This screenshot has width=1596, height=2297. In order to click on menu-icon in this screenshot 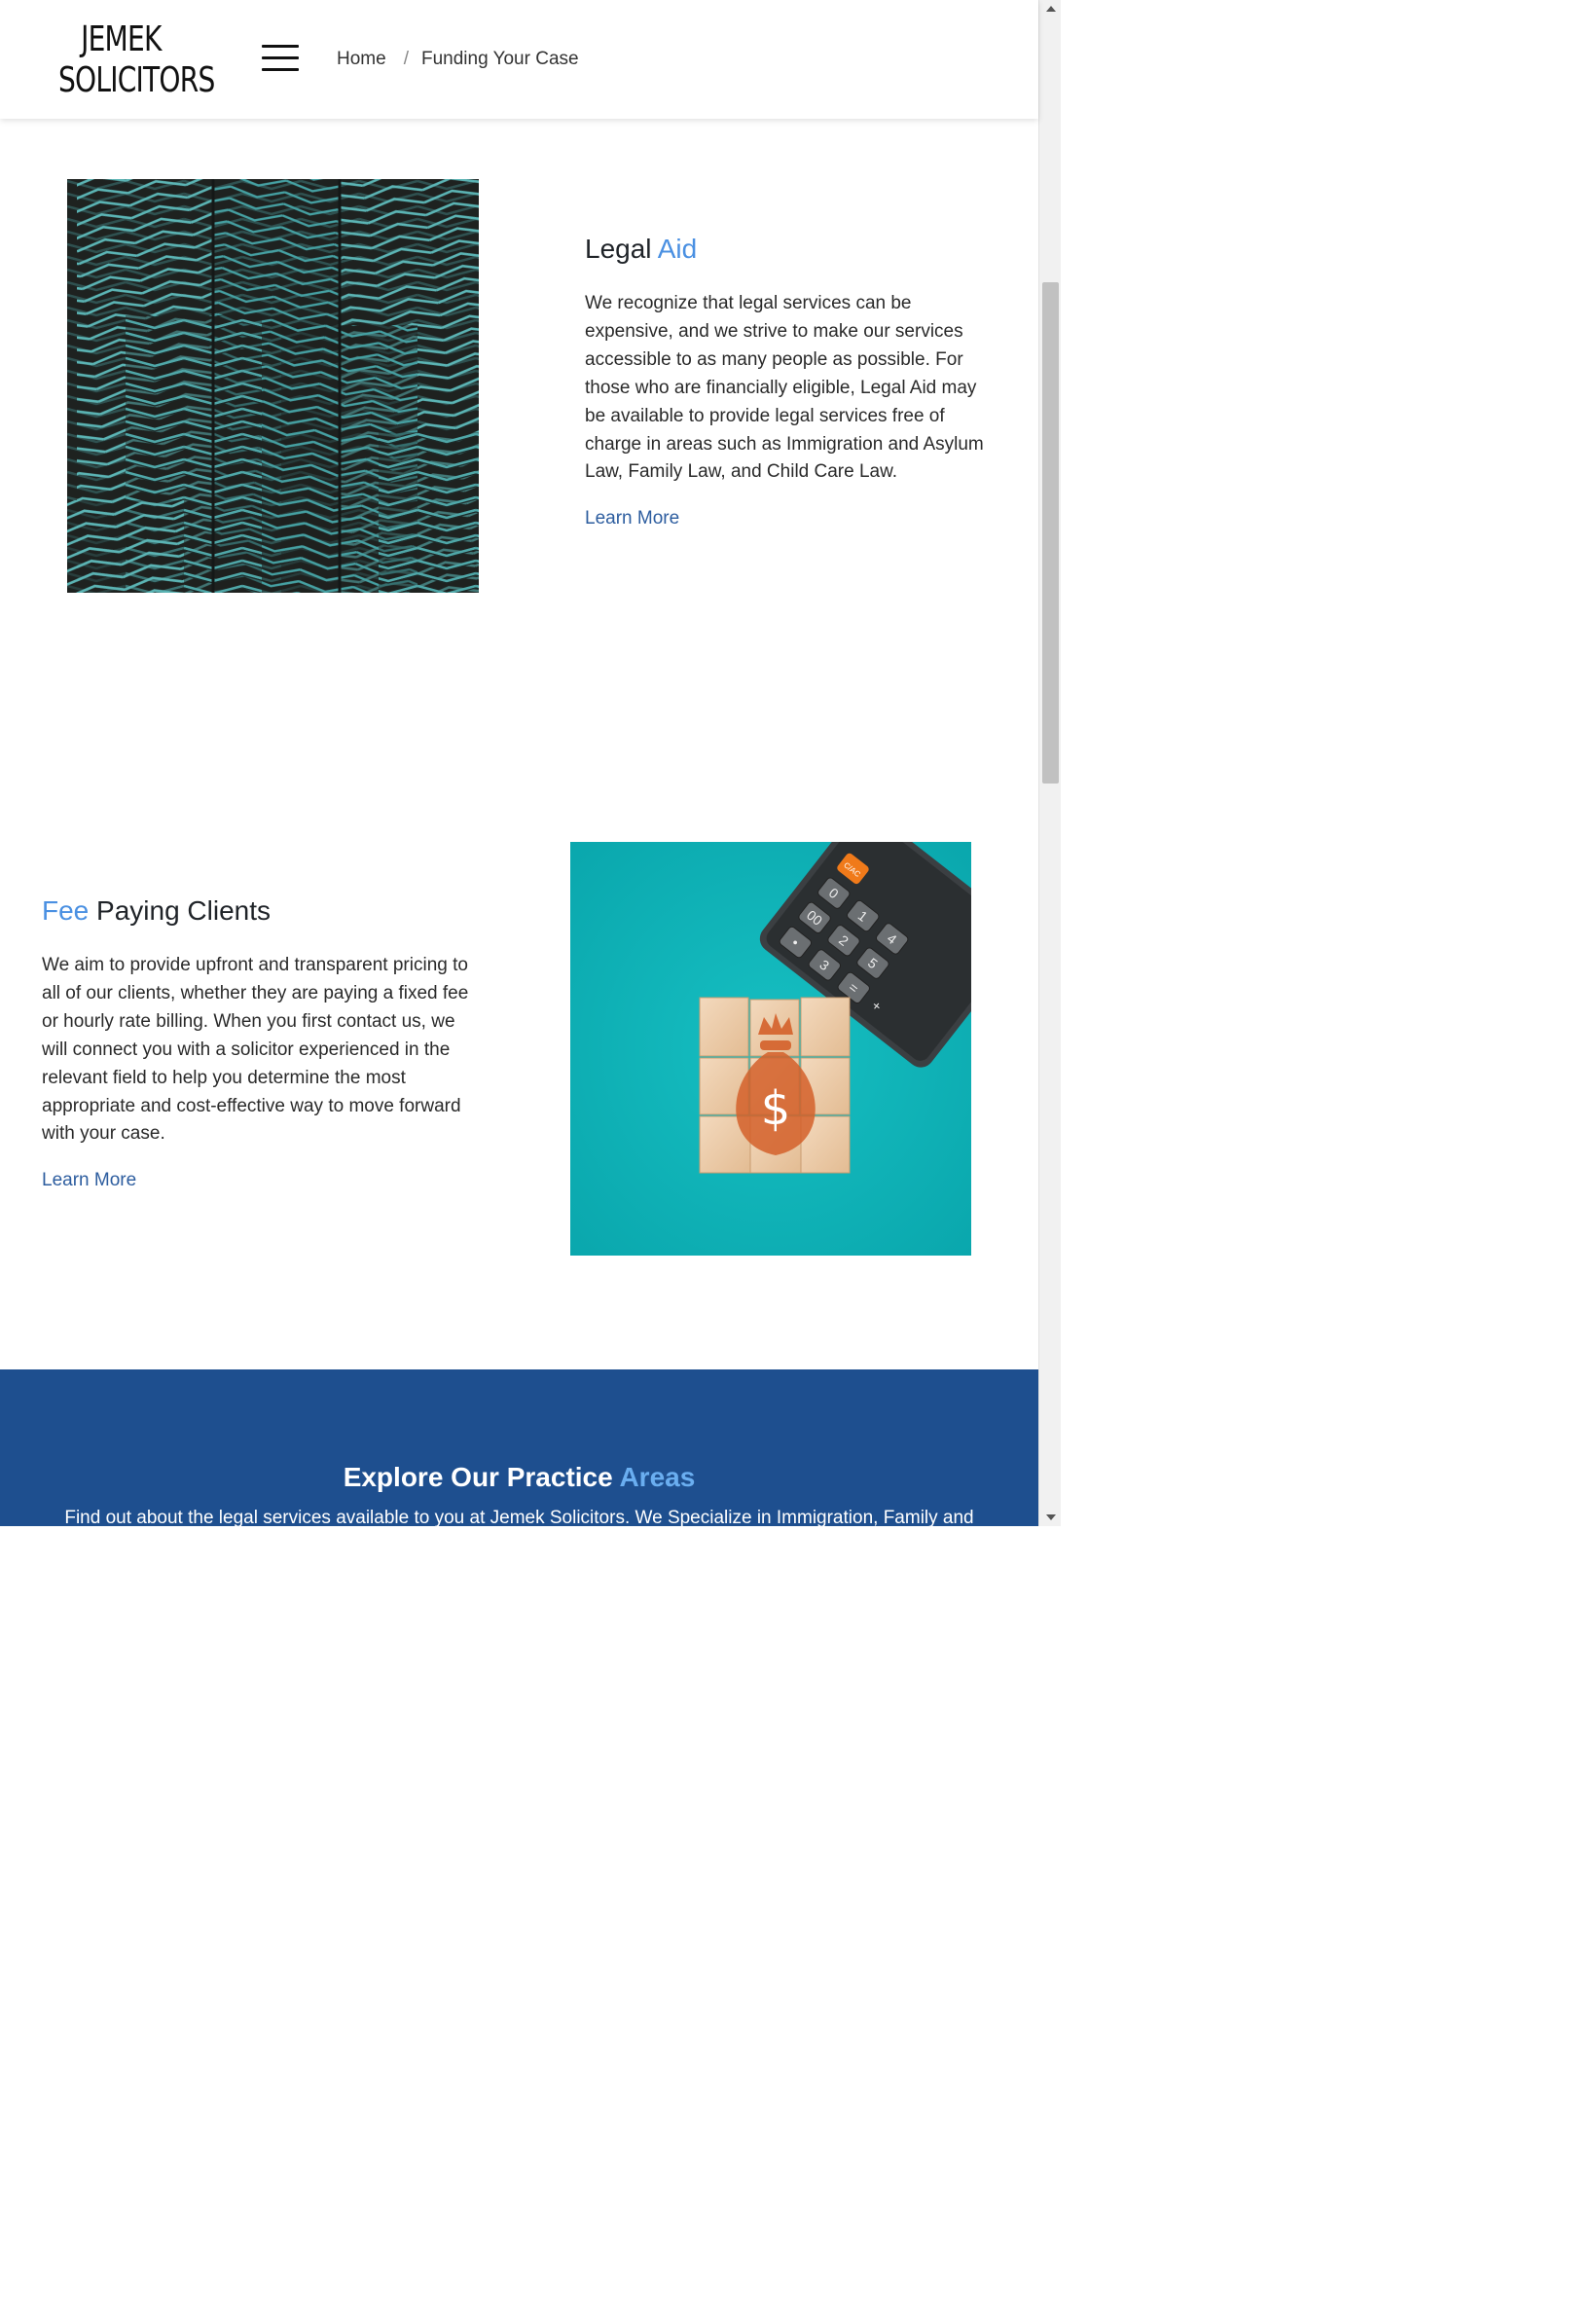, I will do `click(280, 58)`.